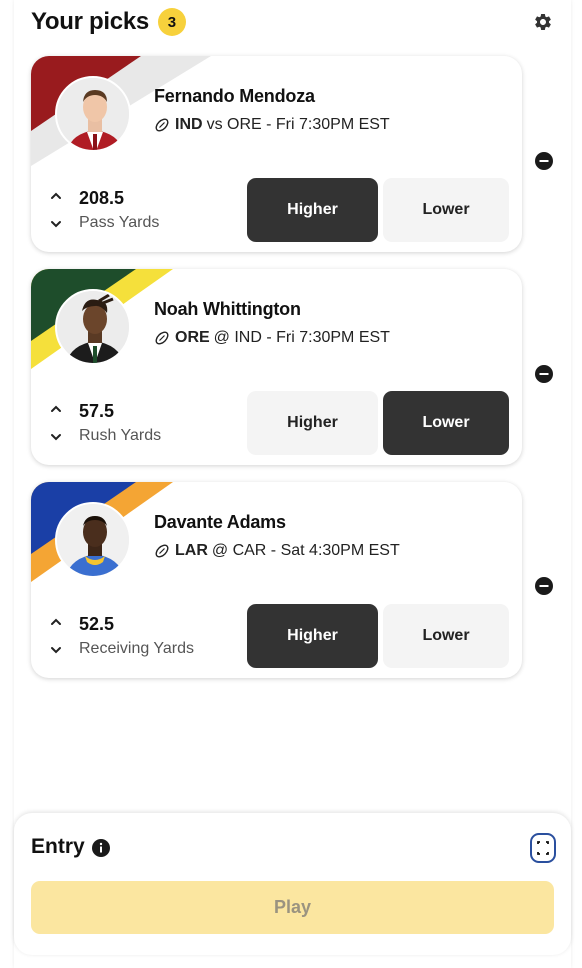 Image resolution: width=582 pixels, height=968 pixels. Describe the element at coordinates (101, 848) in the screenshot. I see `info-icon` at that location.